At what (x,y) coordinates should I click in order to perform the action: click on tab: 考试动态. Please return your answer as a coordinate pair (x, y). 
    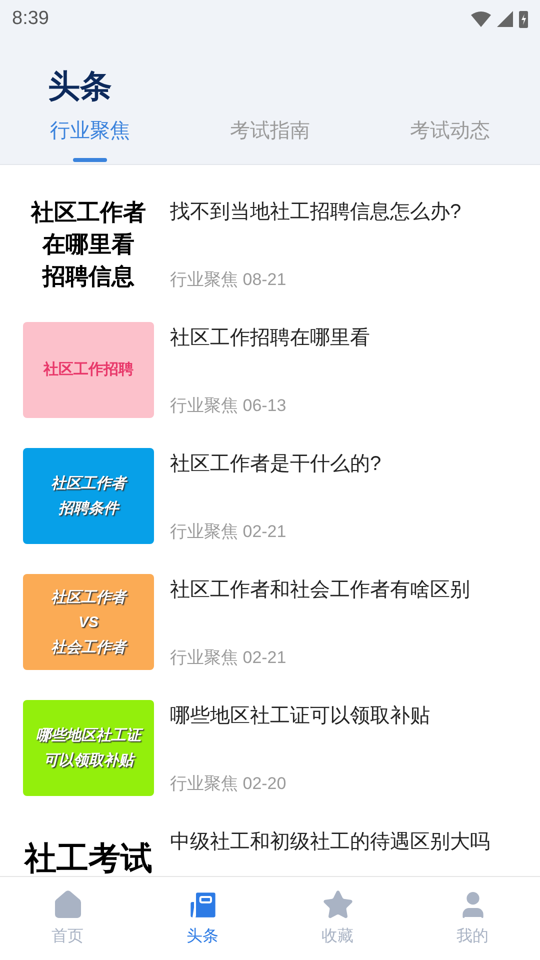
    Looking at the image, I should click on (450, 138).